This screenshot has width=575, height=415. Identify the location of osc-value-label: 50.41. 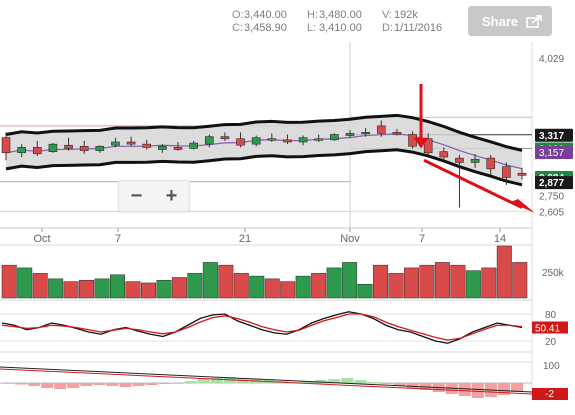
(547, 329).